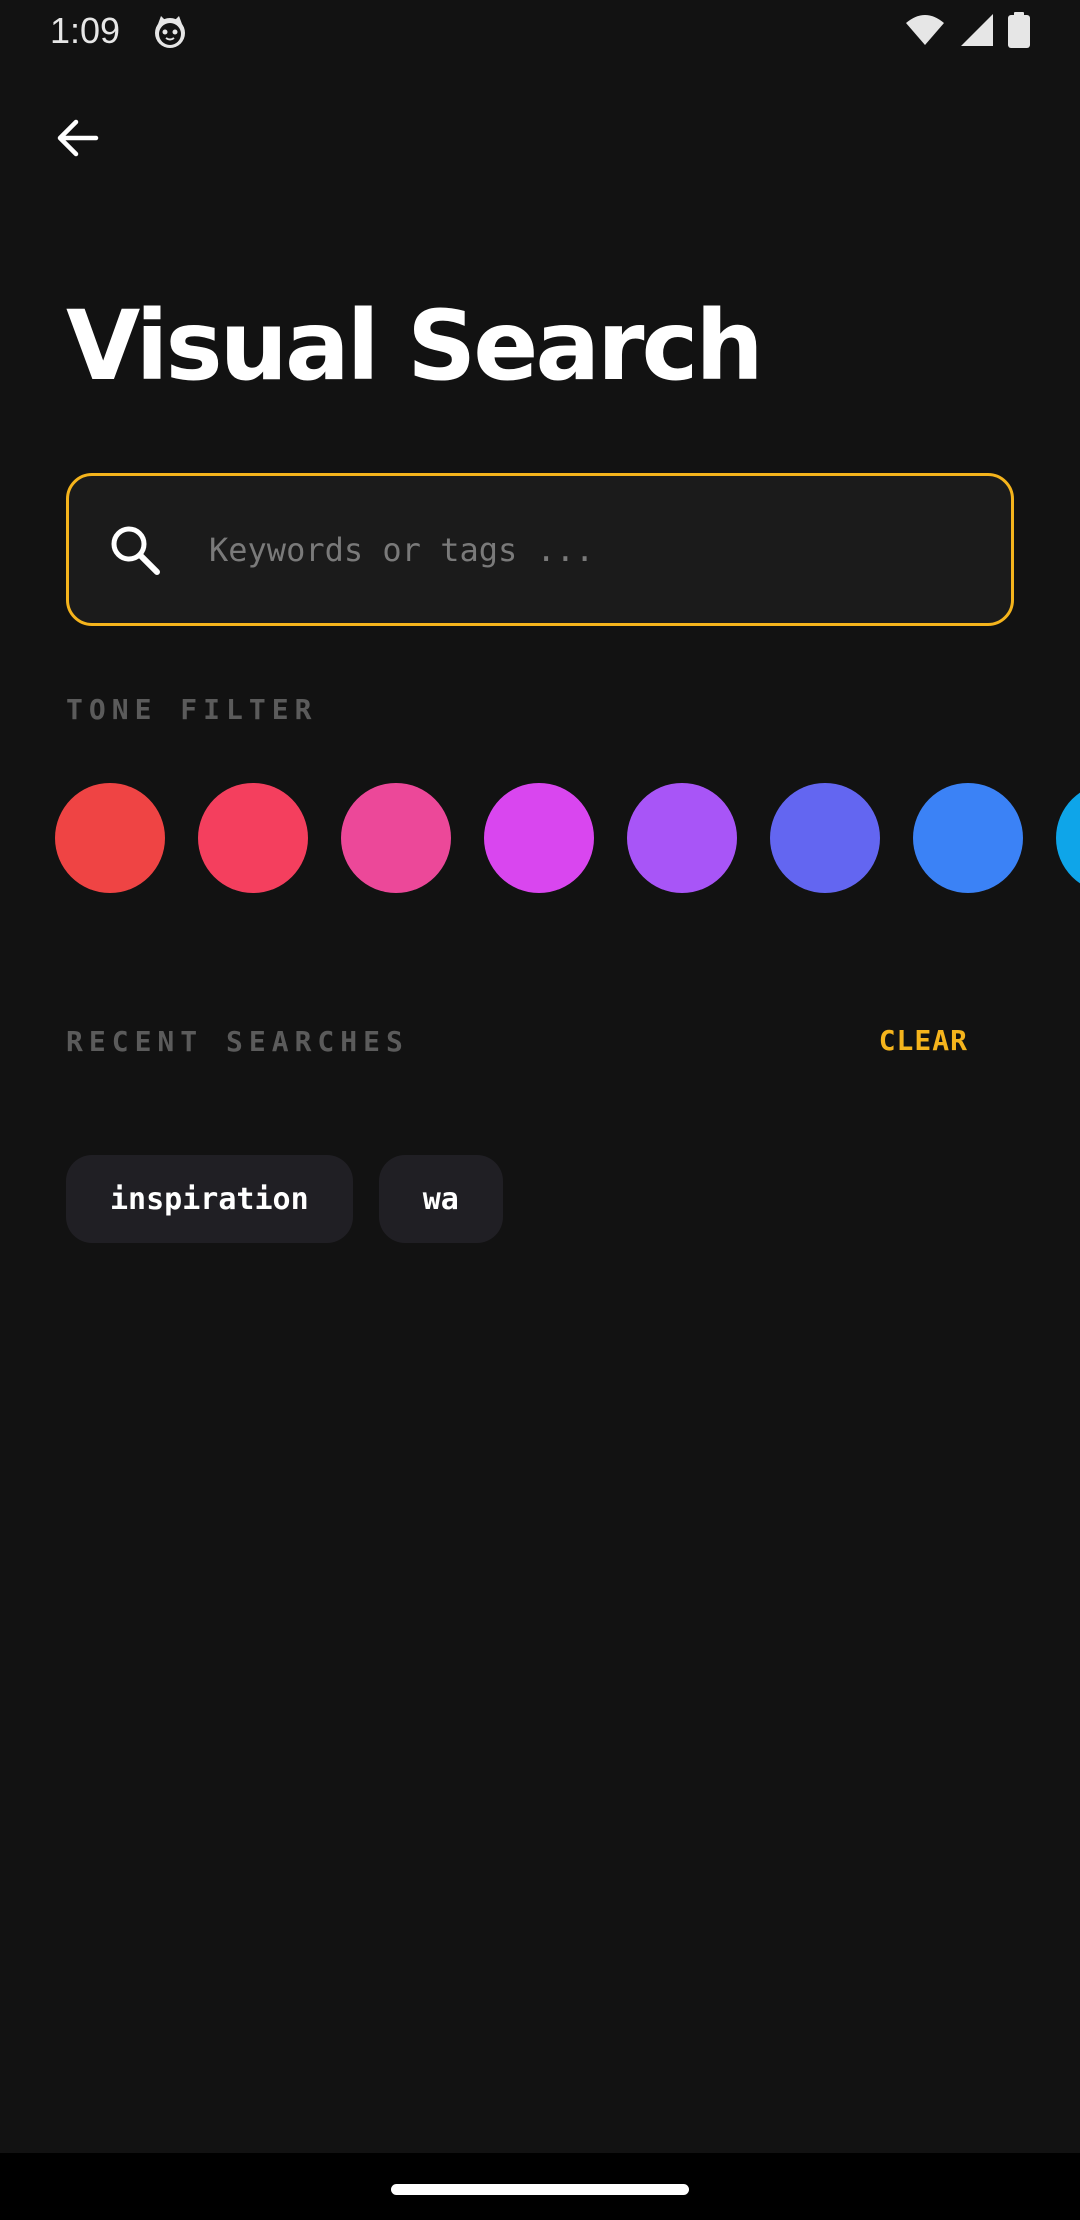 This screenshot has height=2220, width=1080. I want to click on clear-button: CLEAR, so click(923, 1040).